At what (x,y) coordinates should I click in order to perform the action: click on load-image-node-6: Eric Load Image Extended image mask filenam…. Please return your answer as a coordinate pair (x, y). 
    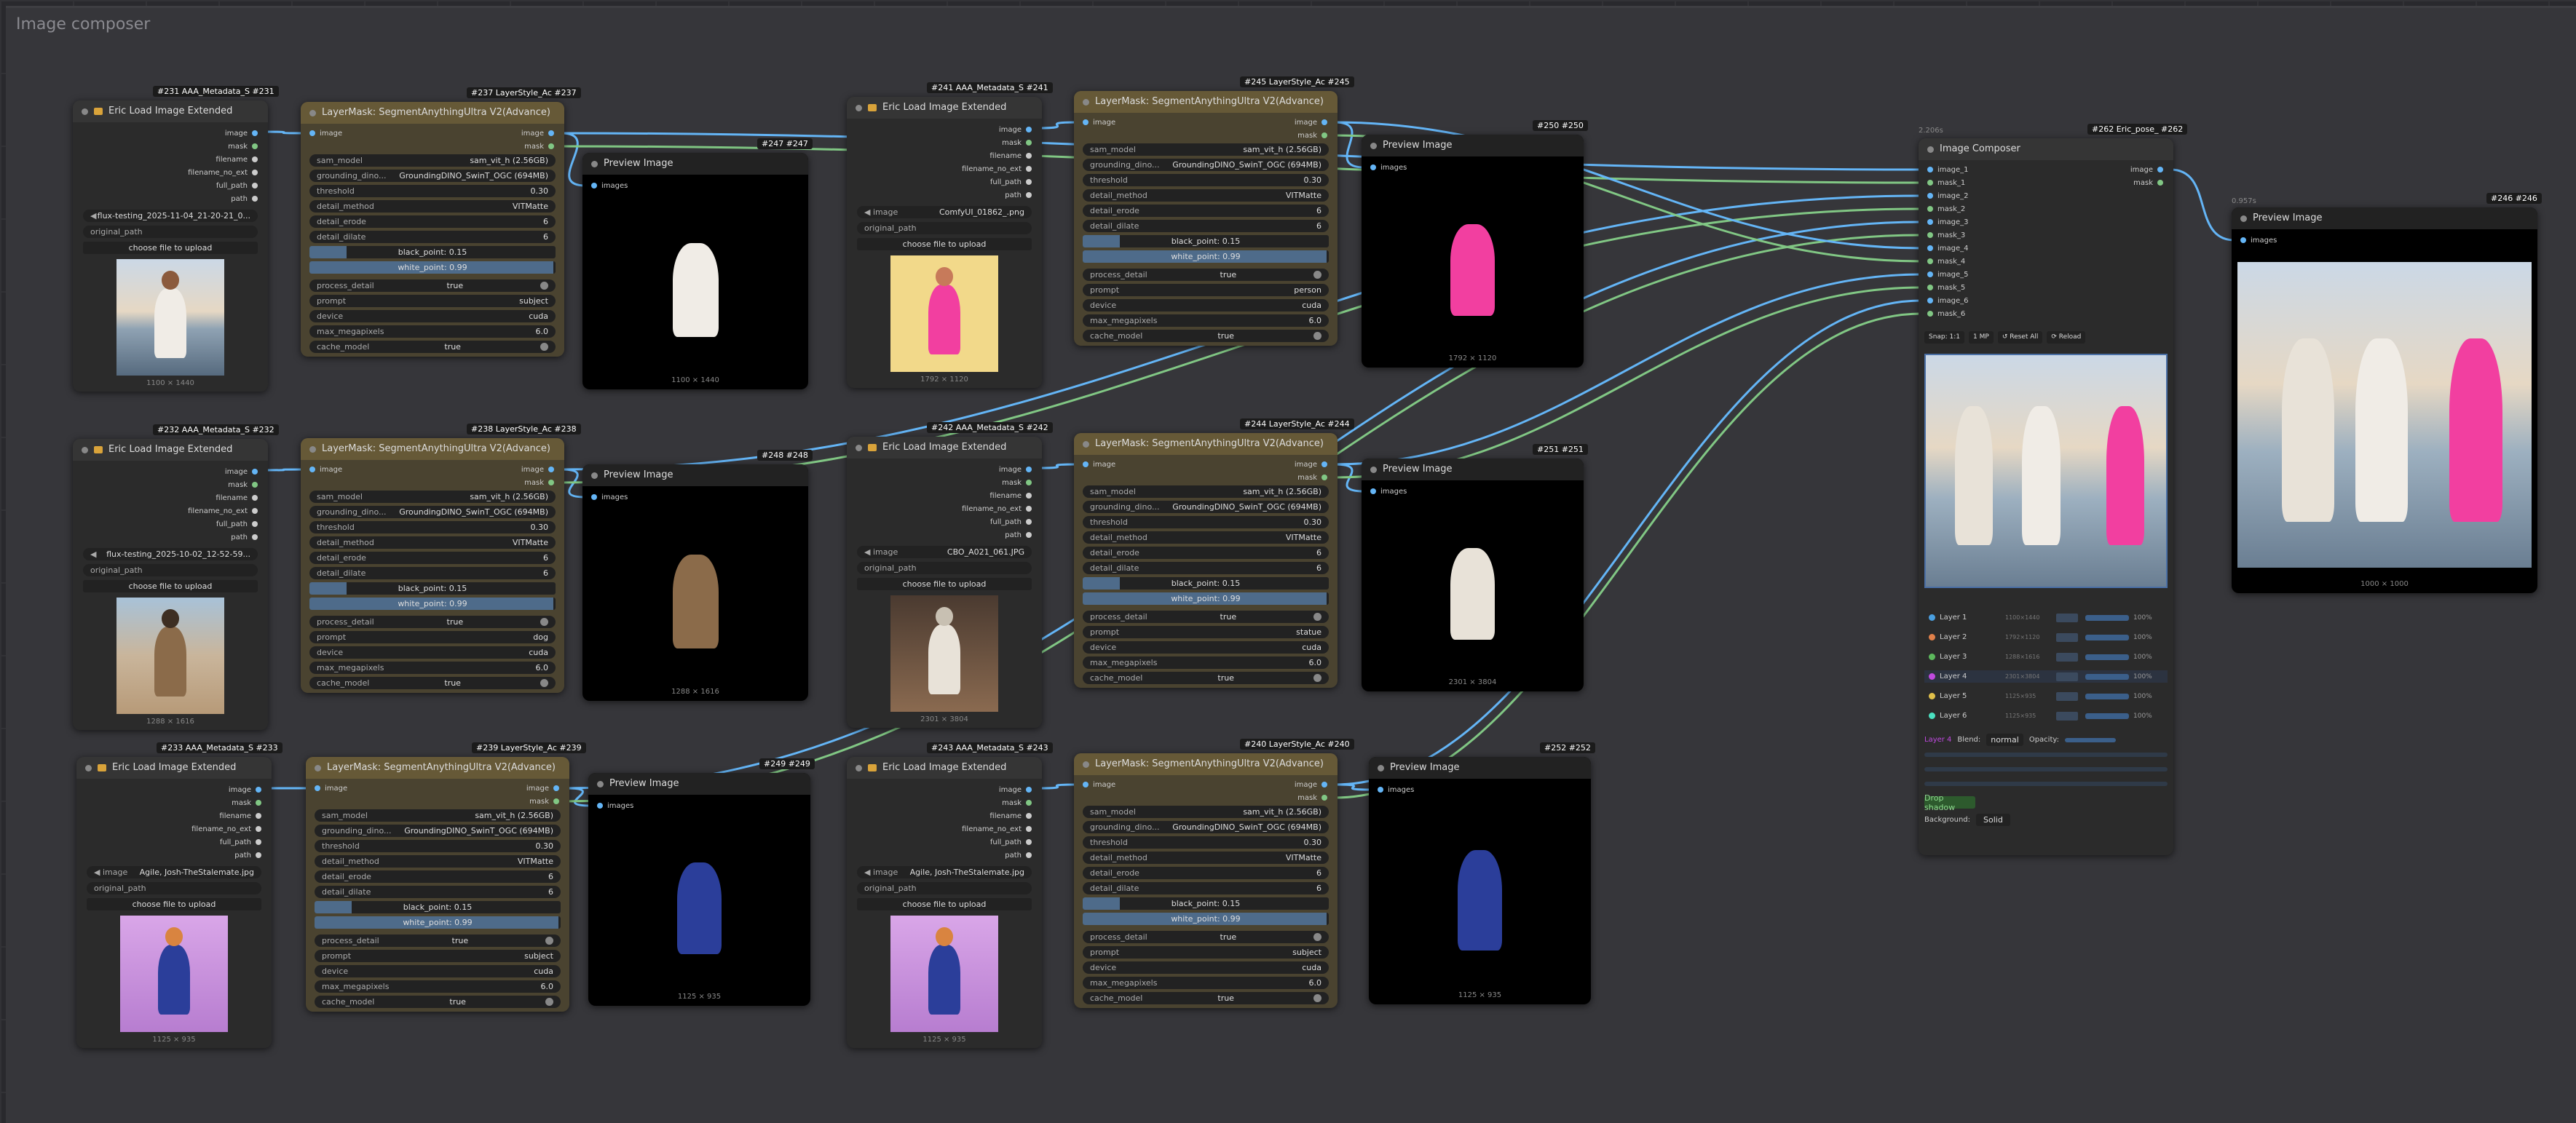
    Looking at the image, I should click on (944, 902).